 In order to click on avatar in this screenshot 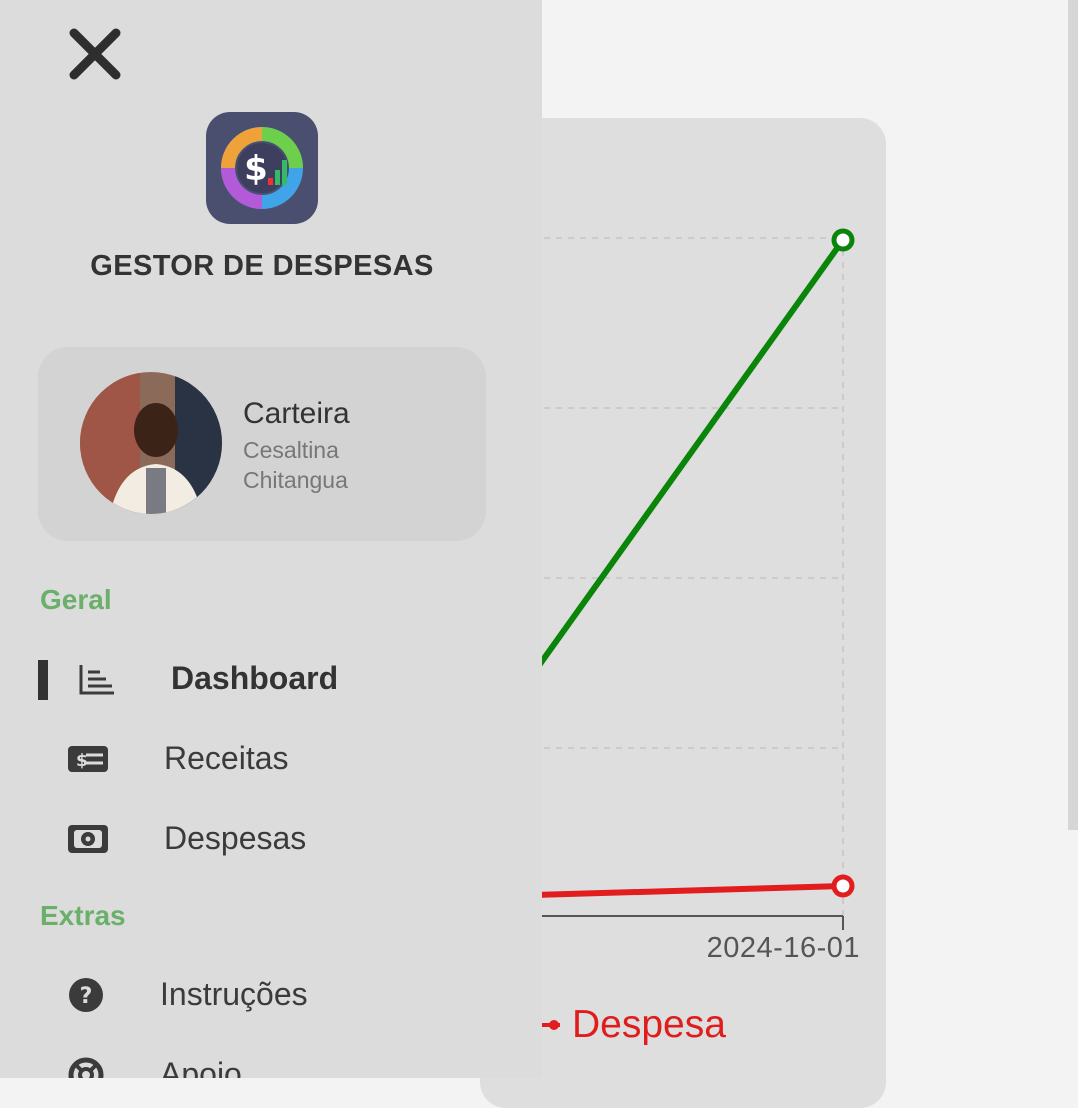, I will do `click(151, 443)`.